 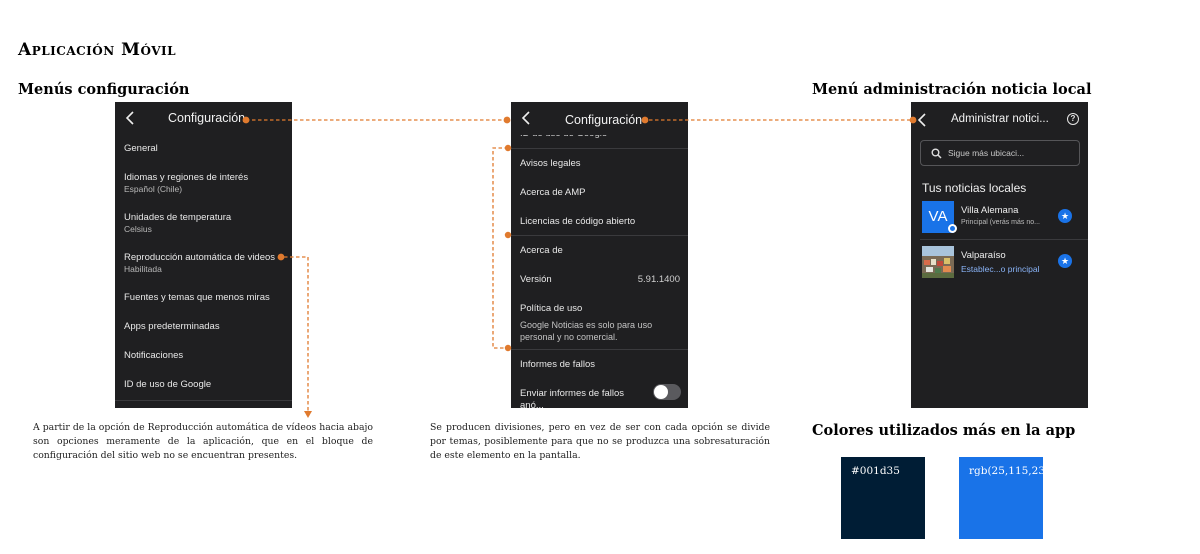 What do you see at coordinates (308, 414) in the screenshot?
I see `arrow-down-icon` at bounding box center [308, 414].